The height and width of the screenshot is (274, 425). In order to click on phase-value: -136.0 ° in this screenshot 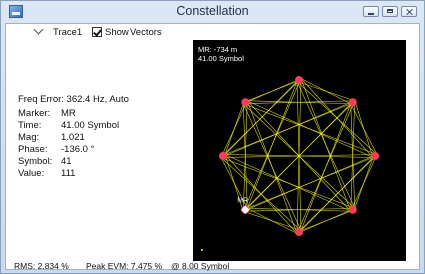, I will do `click(78, 149)`.